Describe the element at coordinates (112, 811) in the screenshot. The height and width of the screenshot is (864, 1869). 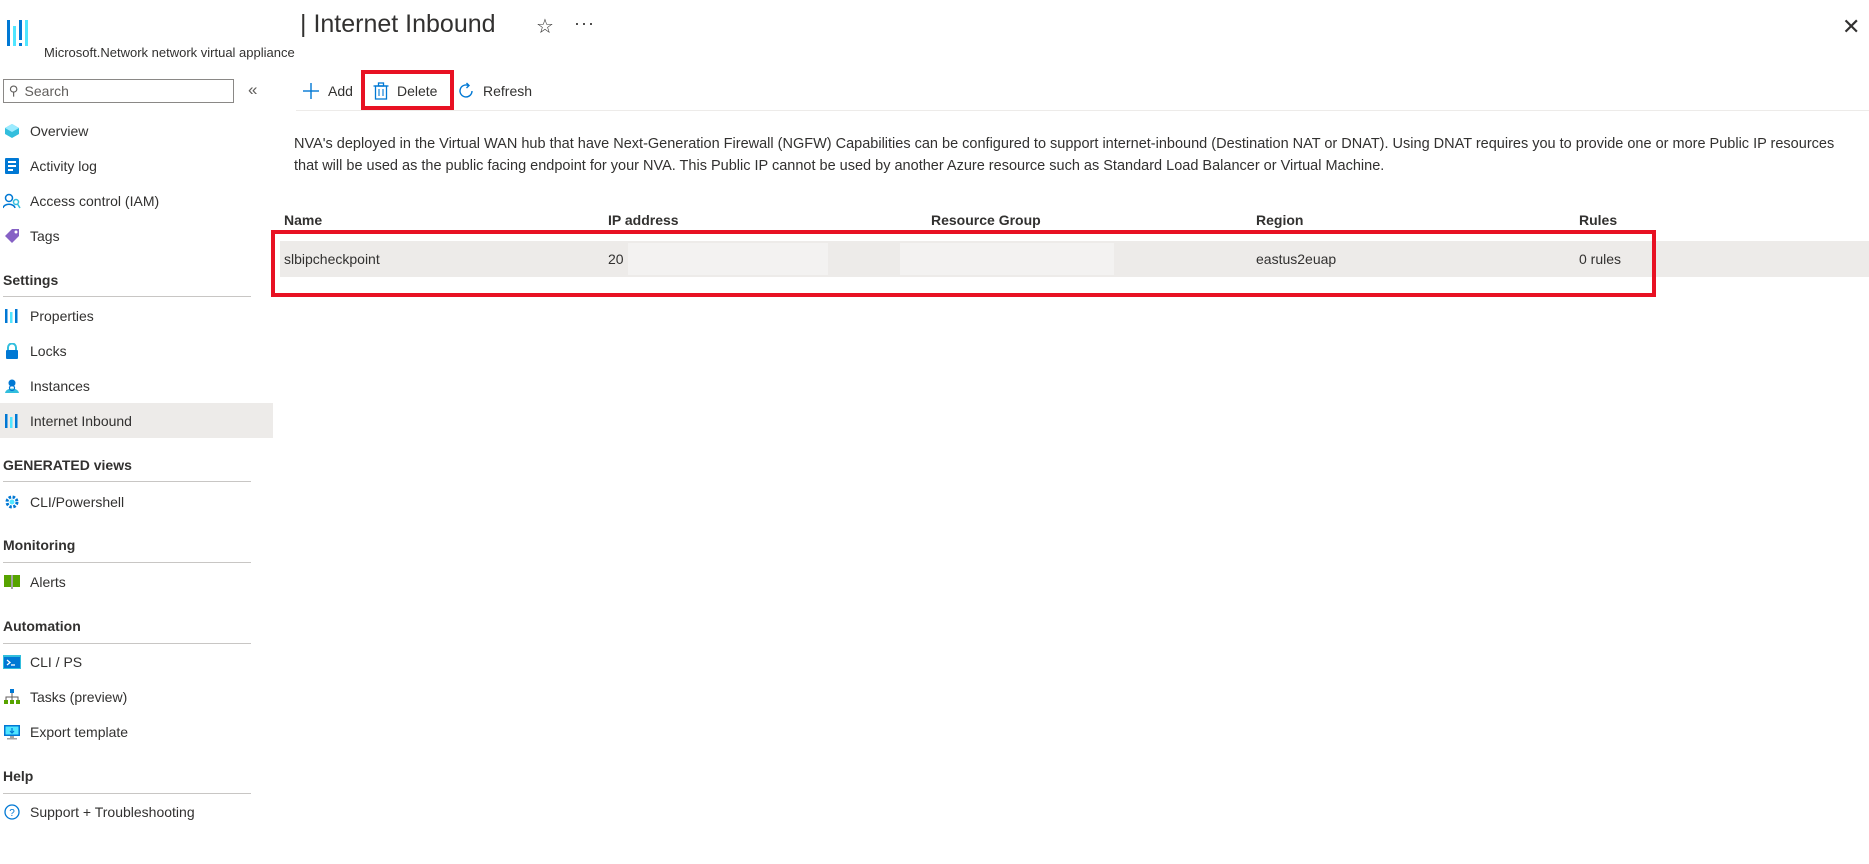
I see `sidebar-item-label: Support + Troubleshooting` at that location.